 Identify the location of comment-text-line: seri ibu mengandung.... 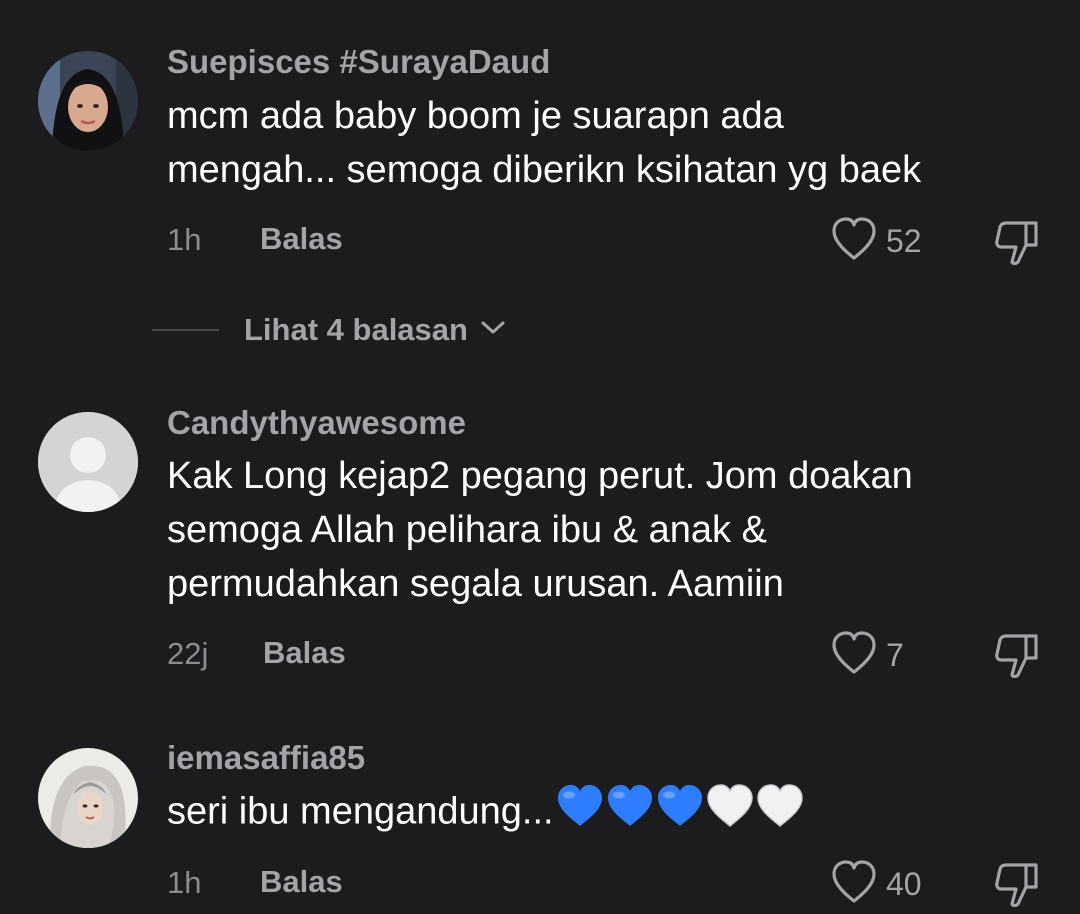
(360, 811).